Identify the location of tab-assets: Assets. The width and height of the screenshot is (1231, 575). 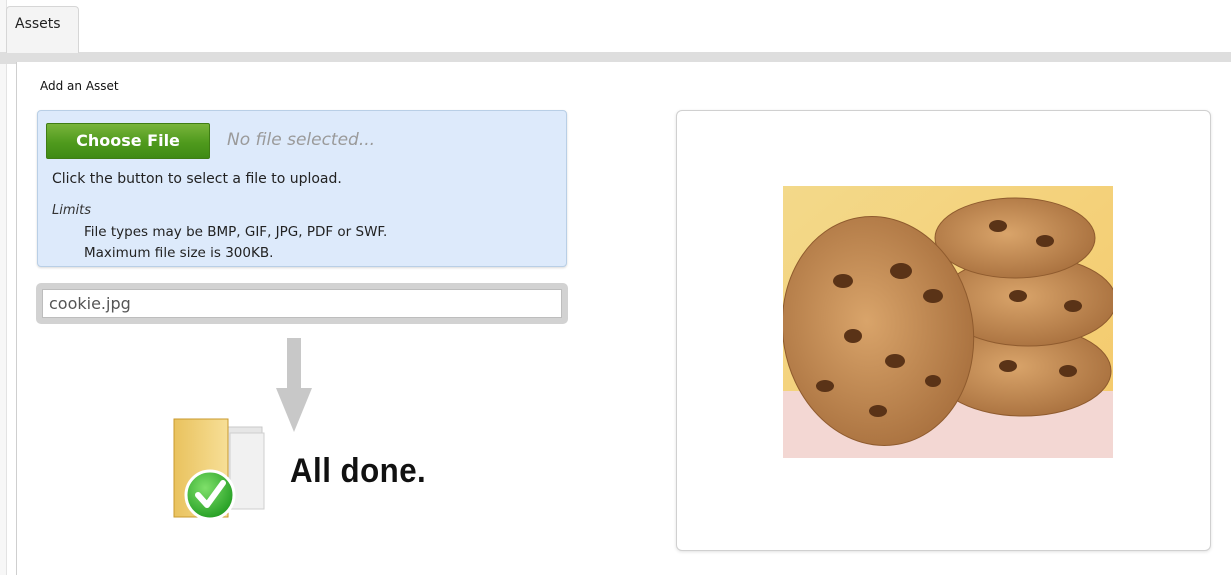
(42, 29).